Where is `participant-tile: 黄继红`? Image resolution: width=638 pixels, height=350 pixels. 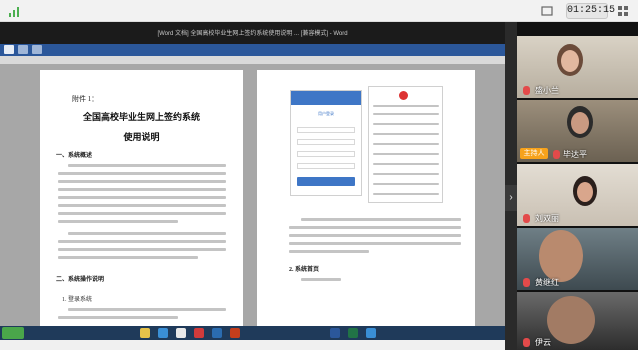
participant-tile: 黄继红 is located at coordinates (577, 259).